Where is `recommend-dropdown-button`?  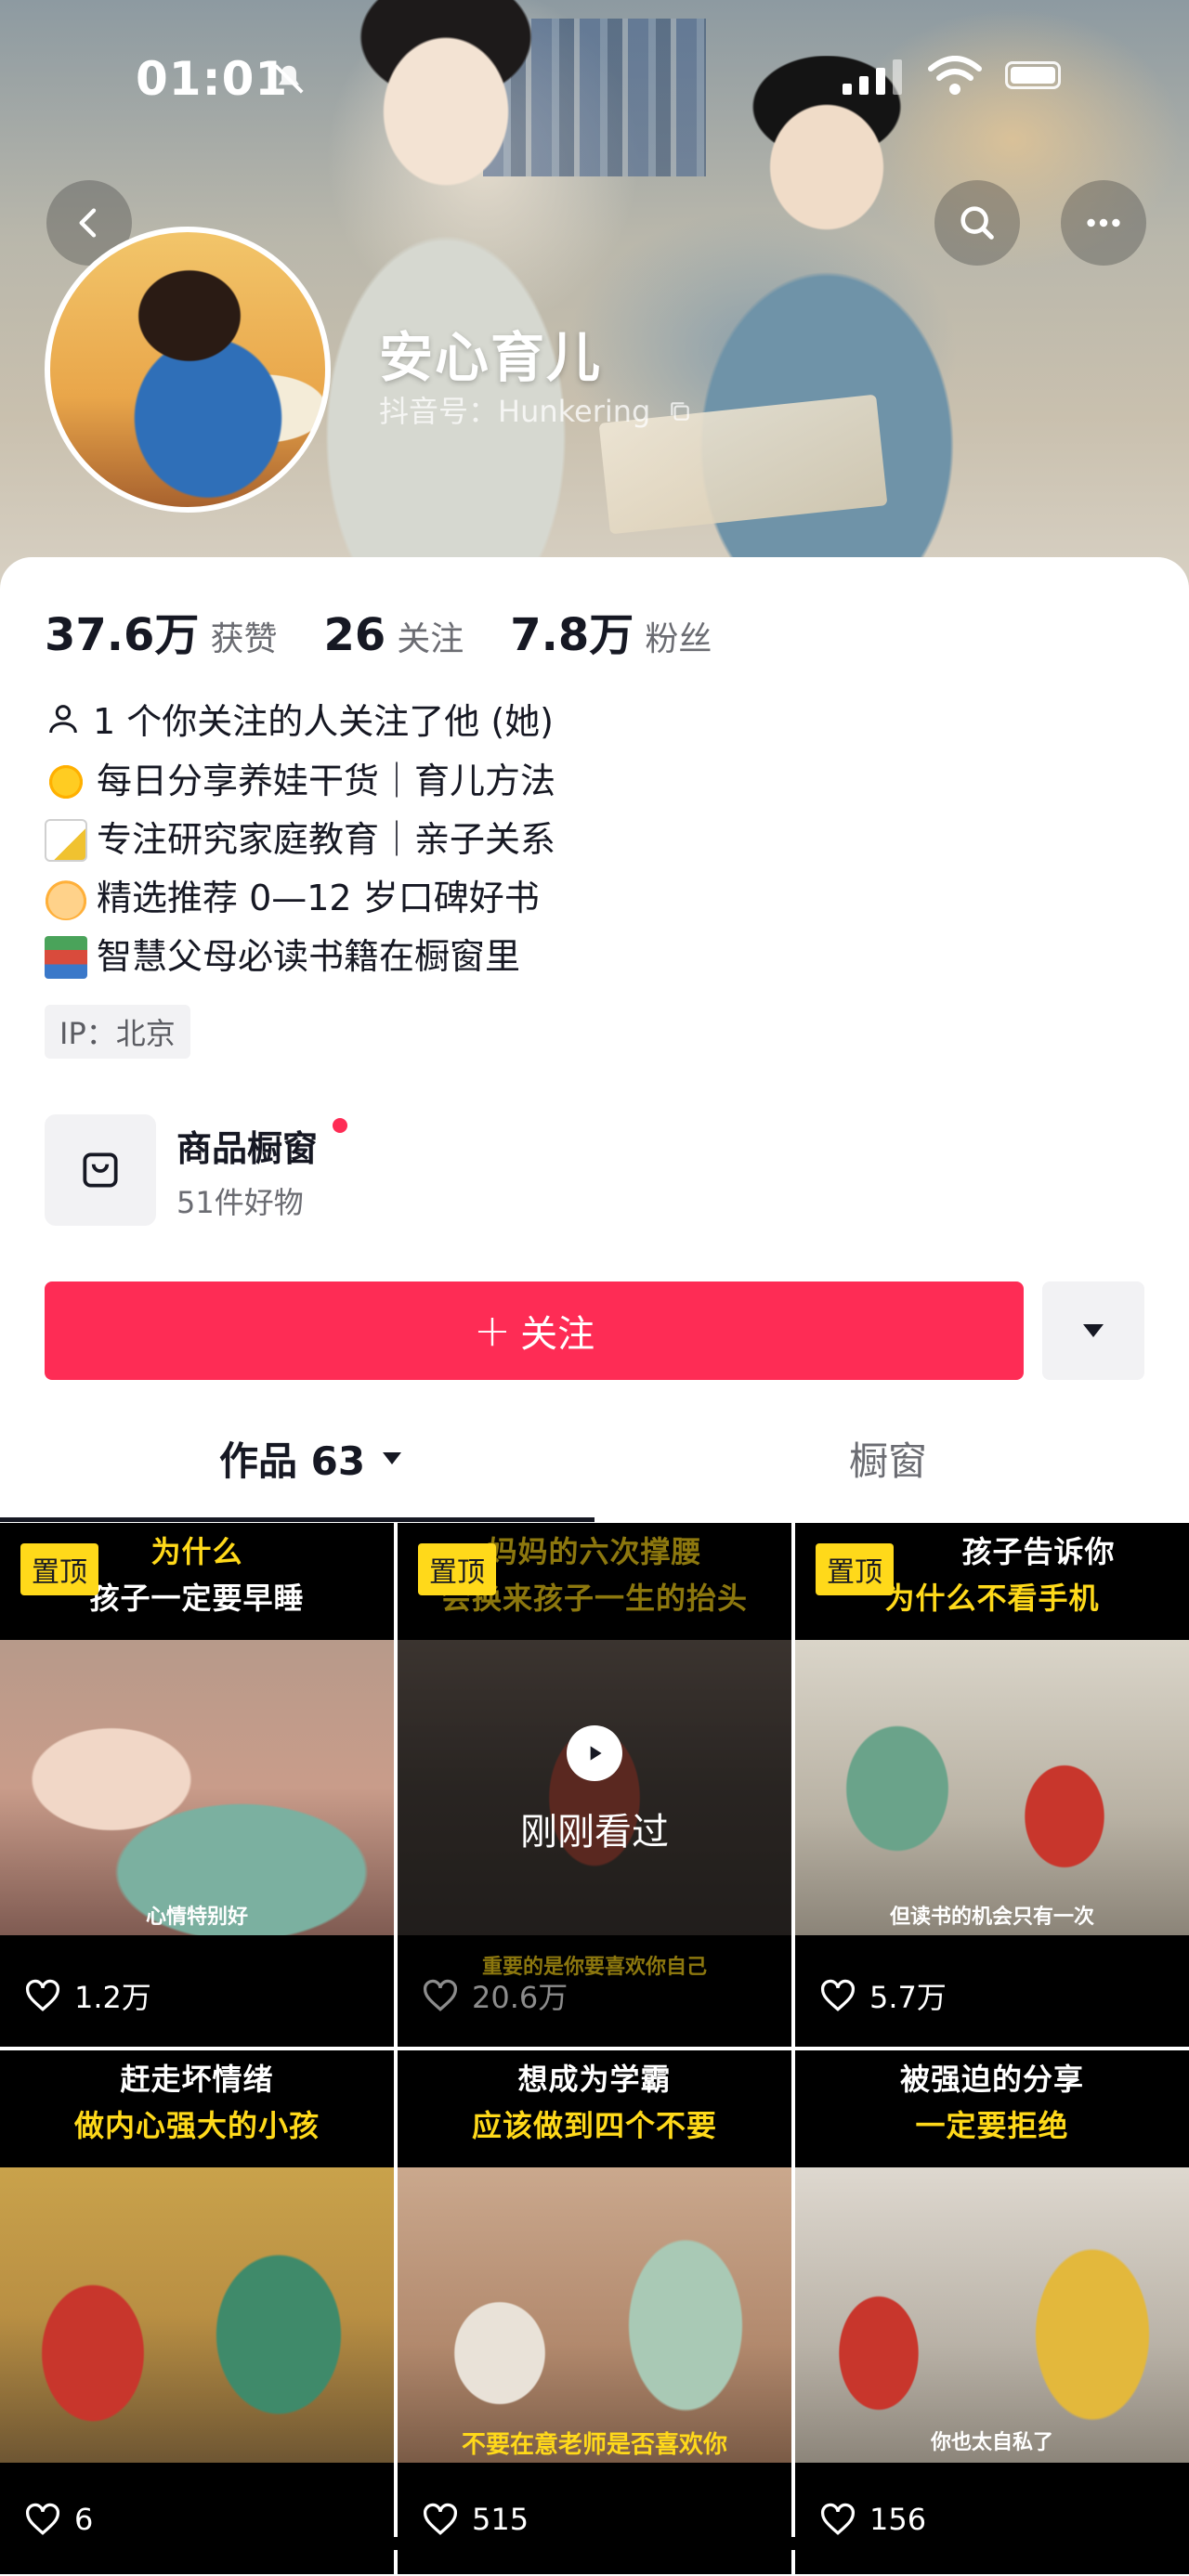
recommend-dropdown-button is located at coordinates (1093, 1330).